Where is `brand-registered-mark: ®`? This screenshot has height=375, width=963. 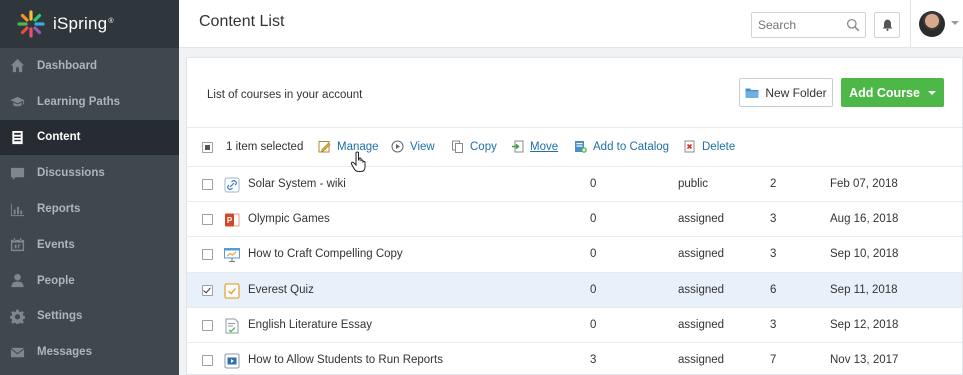
brand-registered-mark: ® is located at coordinates (111, 21).